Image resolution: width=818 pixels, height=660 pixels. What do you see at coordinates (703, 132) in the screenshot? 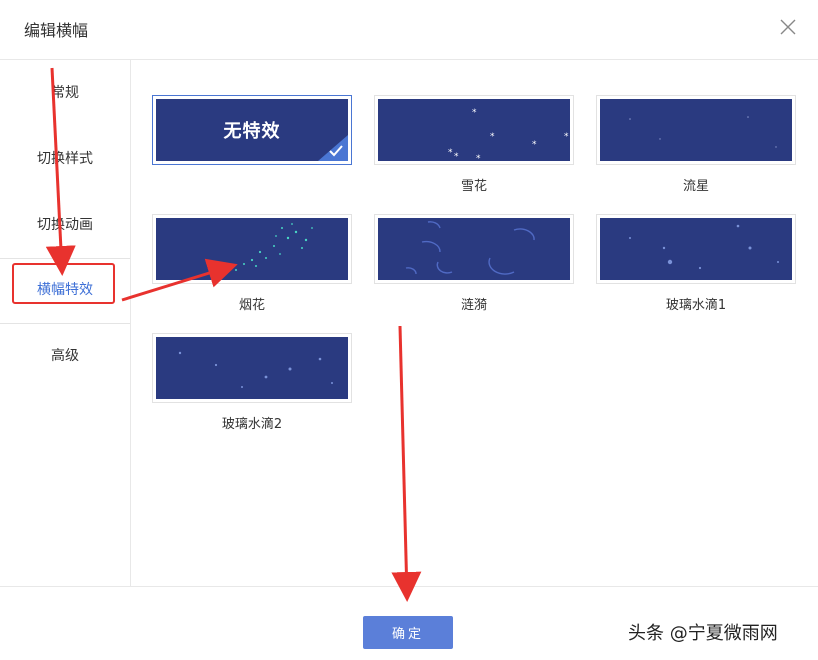
I see `meteor-pattern` at bounding box center [703, 132].